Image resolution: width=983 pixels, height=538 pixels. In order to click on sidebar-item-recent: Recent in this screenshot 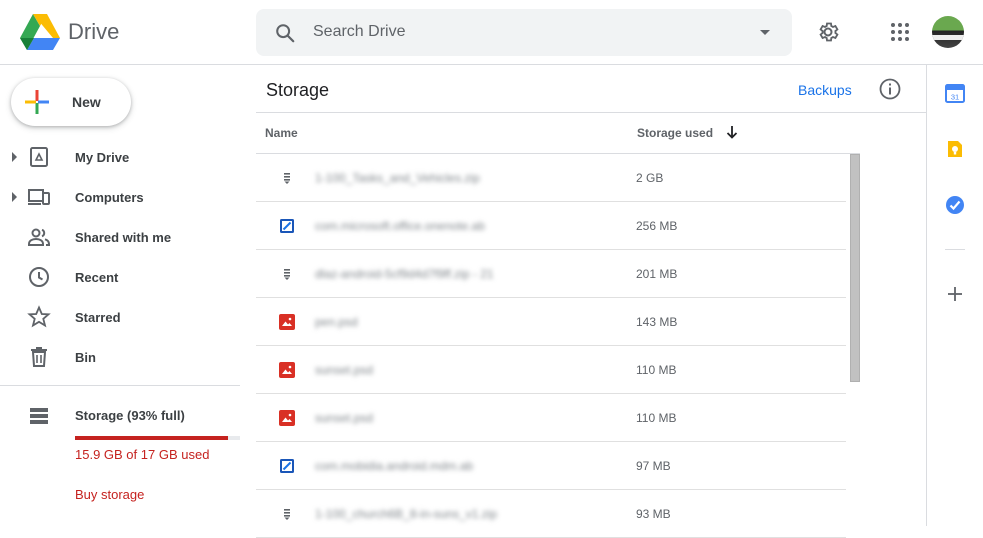, I will do `click(120, 277)`.